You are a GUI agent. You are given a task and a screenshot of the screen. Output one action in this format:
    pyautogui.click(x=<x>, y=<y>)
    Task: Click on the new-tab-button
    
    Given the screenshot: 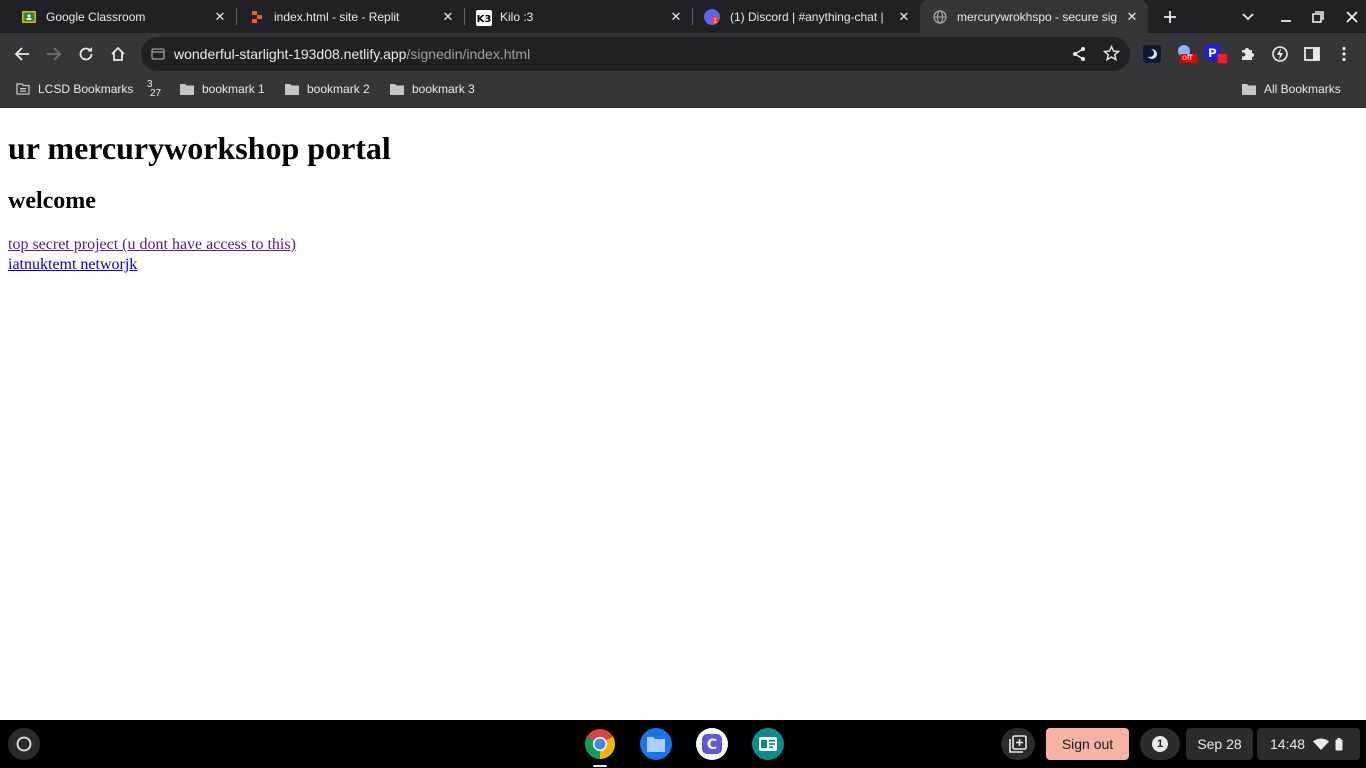 What is the action you would take?
    pyautogui.click(x=1170, y=16)
    